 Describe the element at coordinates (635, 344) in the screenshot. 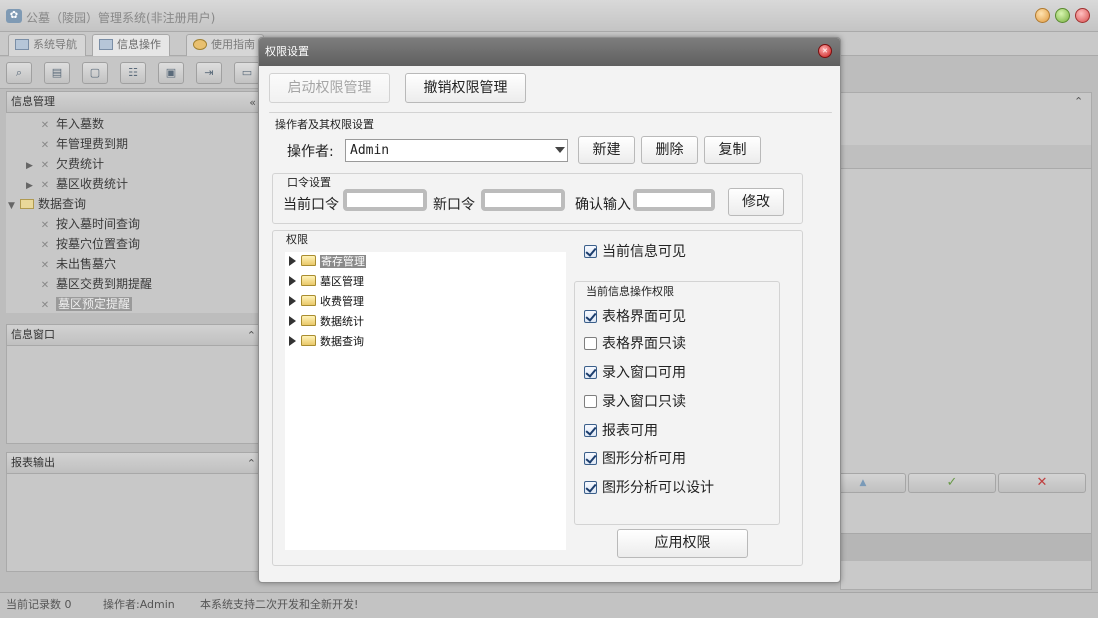

I see `ops-checkbox: 表格界面只读` at that location.